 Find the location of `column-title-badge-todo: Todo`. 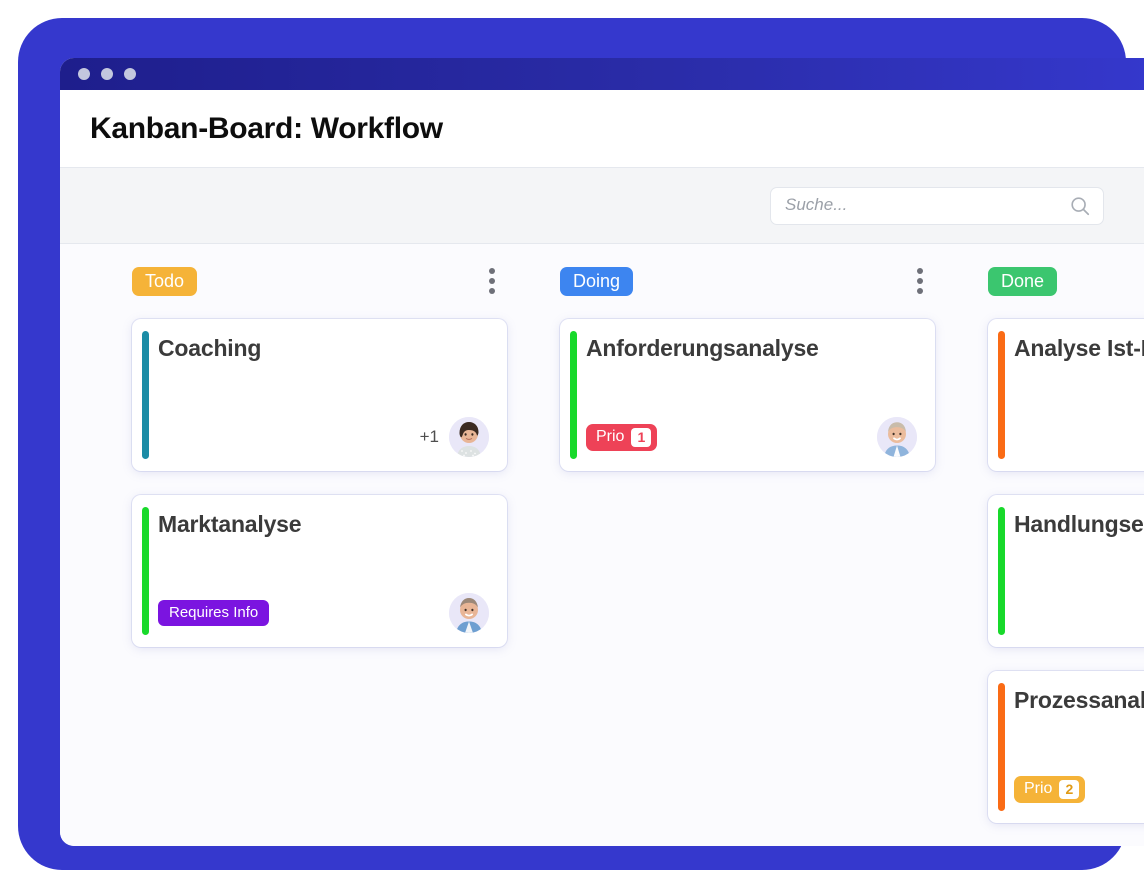

column-title-badge-todo: Todo is located at coordinates (165, 281).